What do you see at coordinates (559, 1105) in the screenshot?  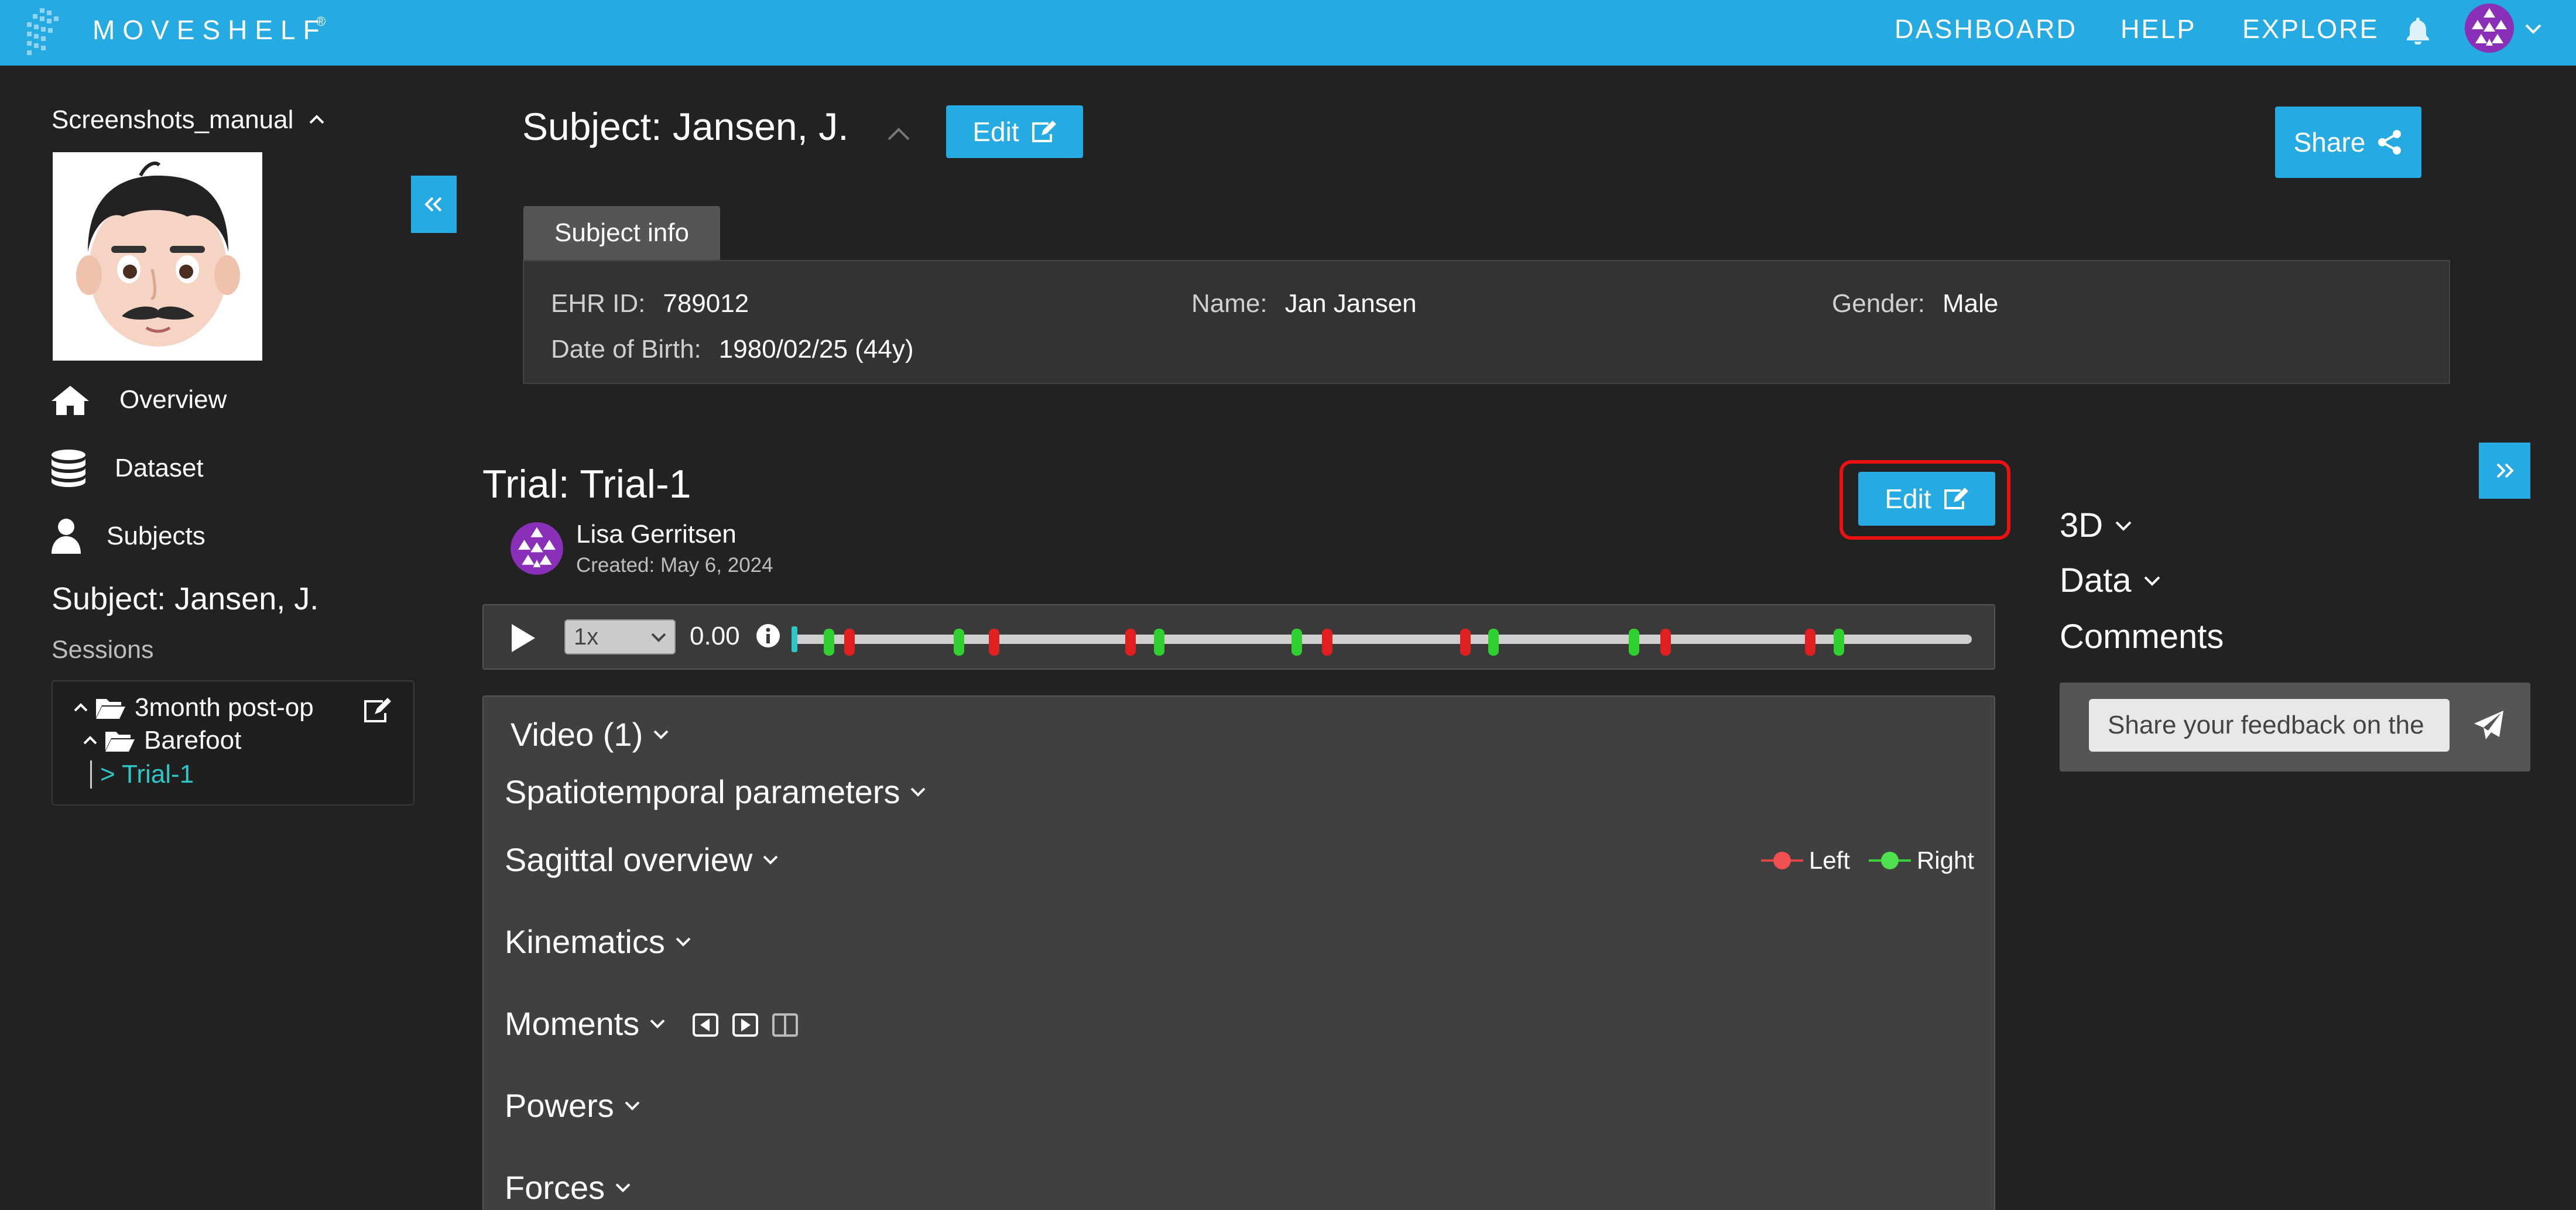 I see `section-label: Powers` at bounding box center [559, 1105].